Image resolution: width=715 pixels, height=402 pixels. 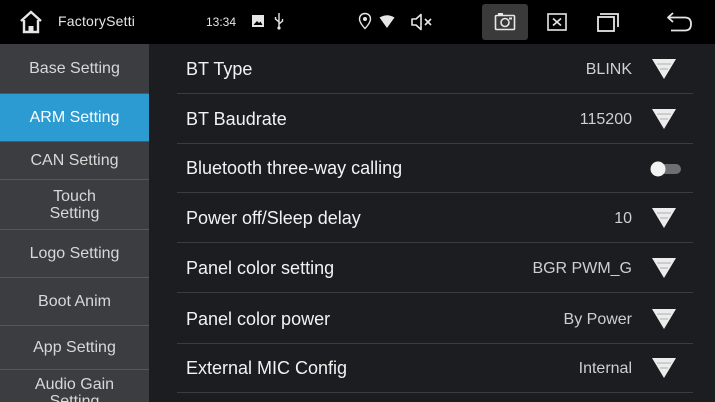 What do you see at coordinates (273, 218) in the screenshot?
I see `setting-label: Power off/Sleep delay` at bounding box center [273, 218].